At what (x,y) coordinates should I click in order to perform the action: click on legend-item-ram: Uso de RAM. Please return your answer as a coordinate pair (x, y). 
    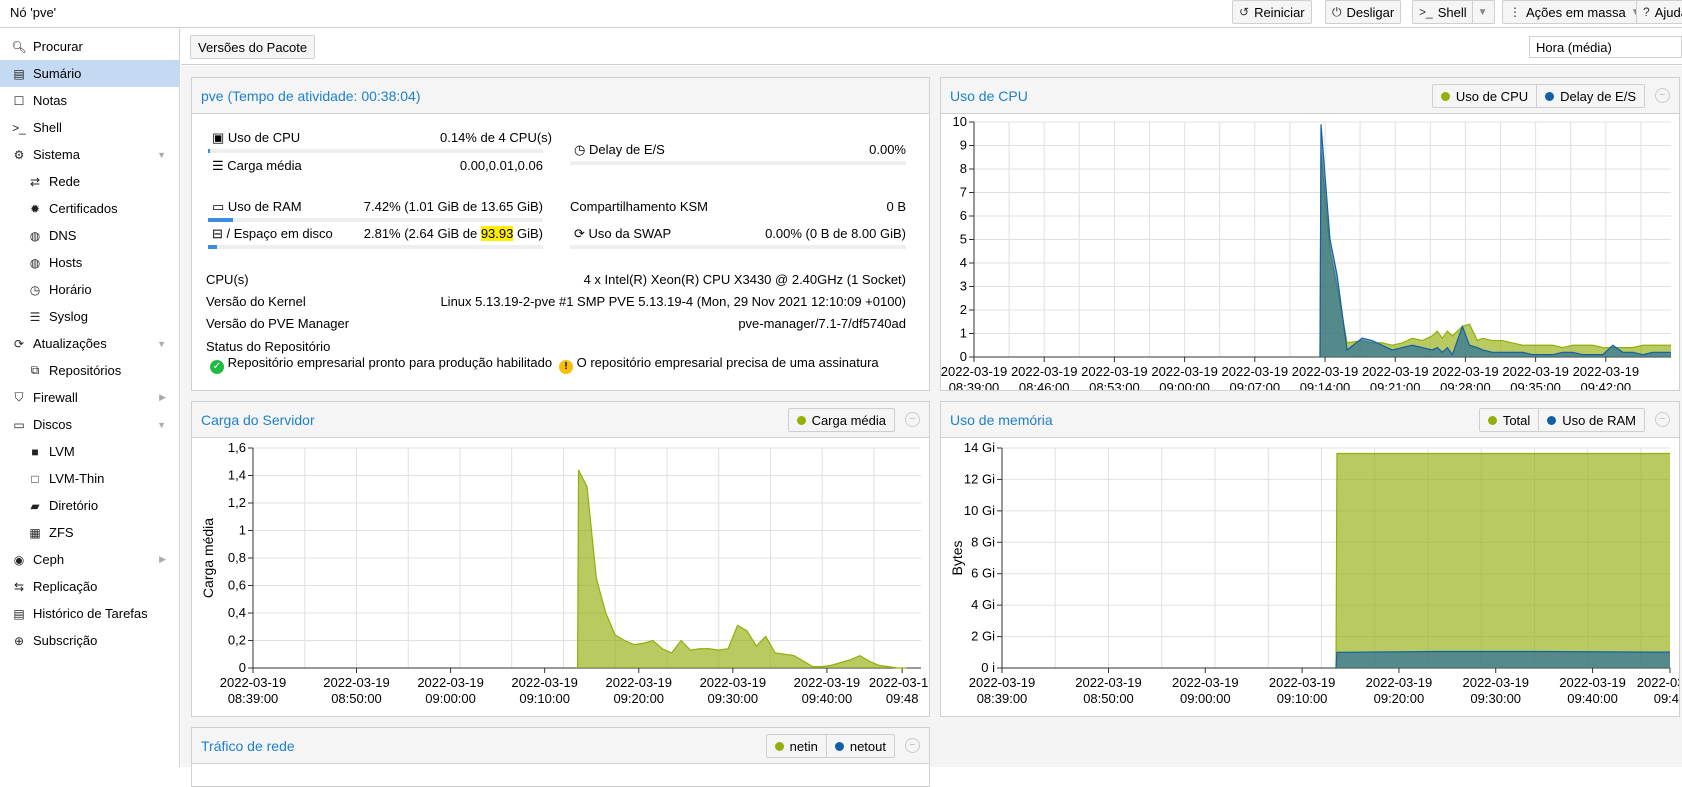
    Looking at the image, I should click on (1591, 420).